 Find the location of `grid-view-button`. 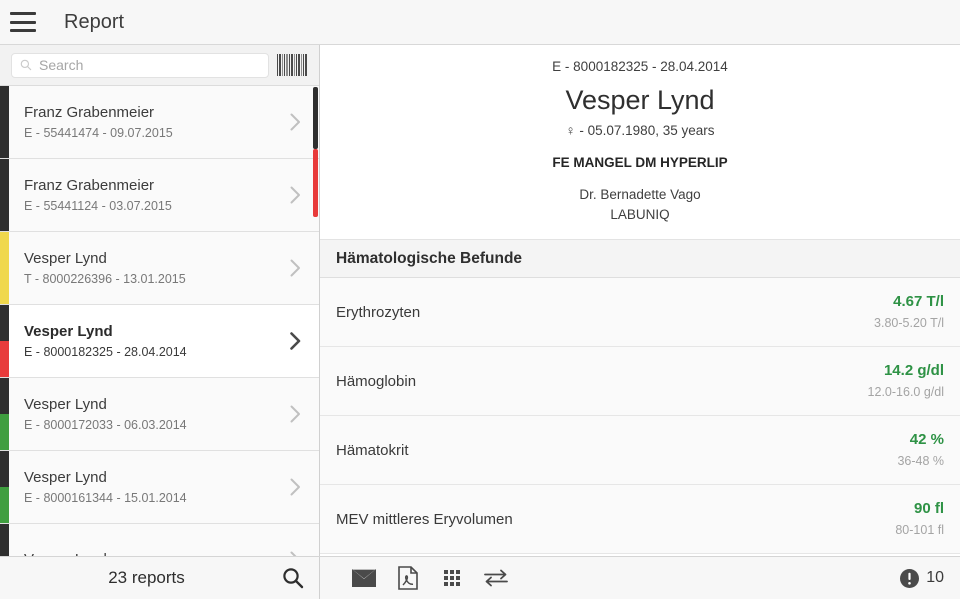

grid-view-button is located at coordinates (452, 578).